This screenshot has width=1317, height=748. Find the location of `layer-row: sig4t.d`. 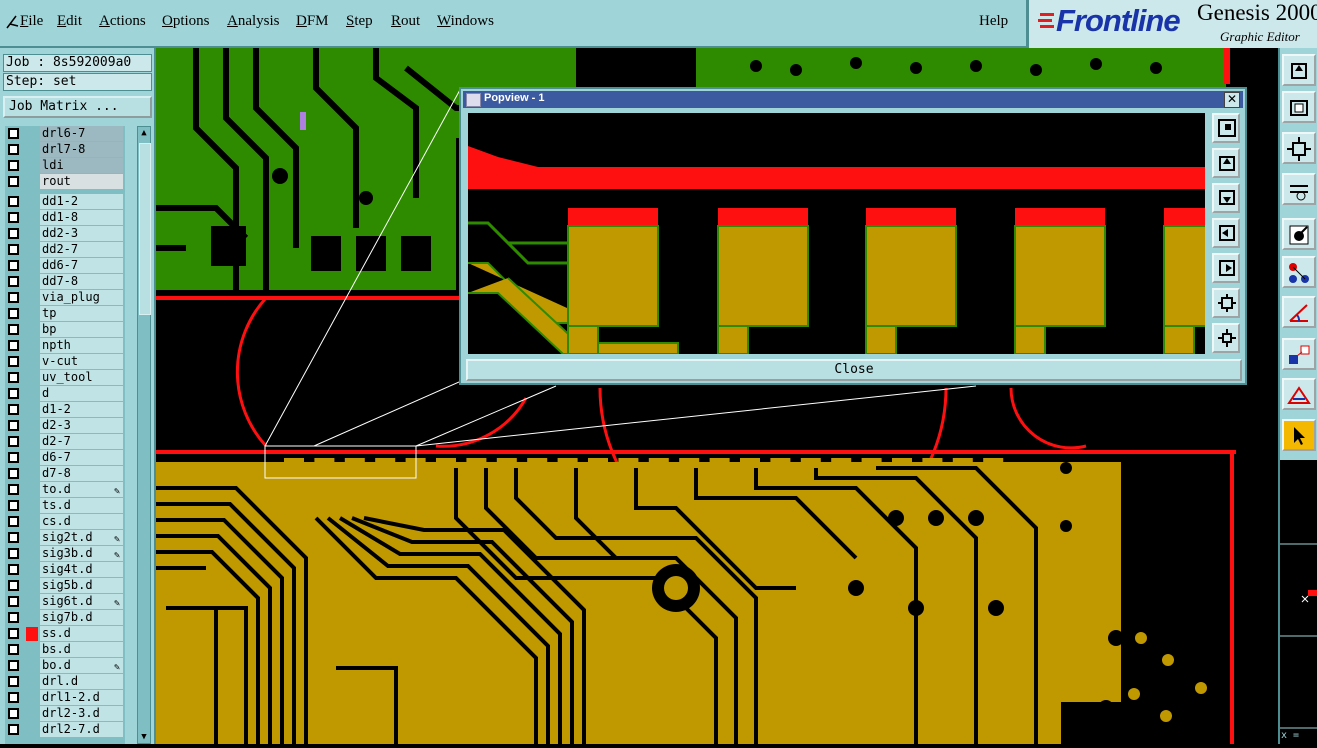

layer-row: sig4t.d is located at coordinates (65, 570).